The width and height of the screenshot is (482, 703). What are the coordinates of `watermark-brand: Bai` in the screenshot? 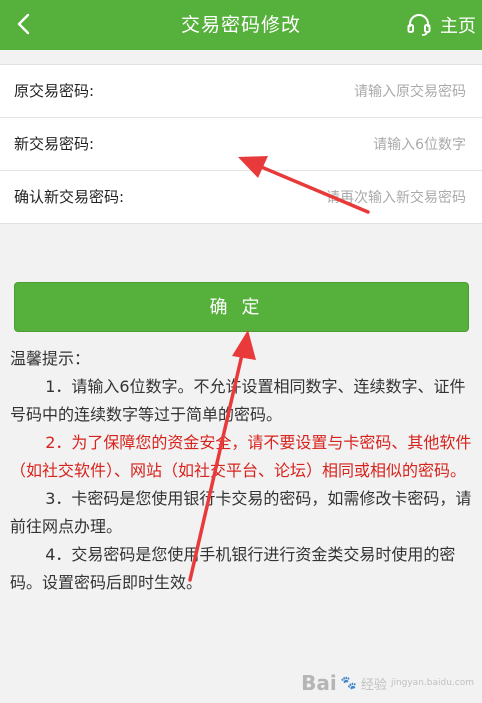 It's located at (319, 683).